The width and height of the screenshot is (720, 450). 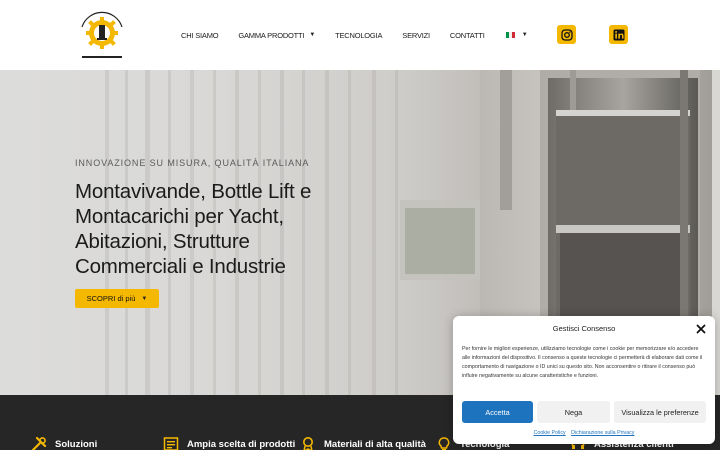 I want to click on deny-button: Nega, so click(x=573, y=412).